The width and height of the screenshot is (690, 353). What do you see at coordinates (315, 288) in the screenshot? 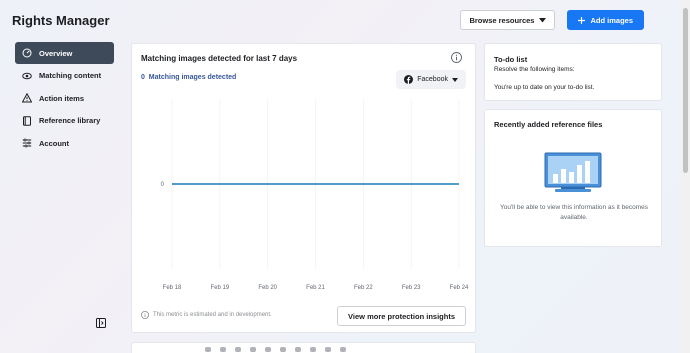
I see `x-tick-label: Feb 21` at bounding box center [315, 288].